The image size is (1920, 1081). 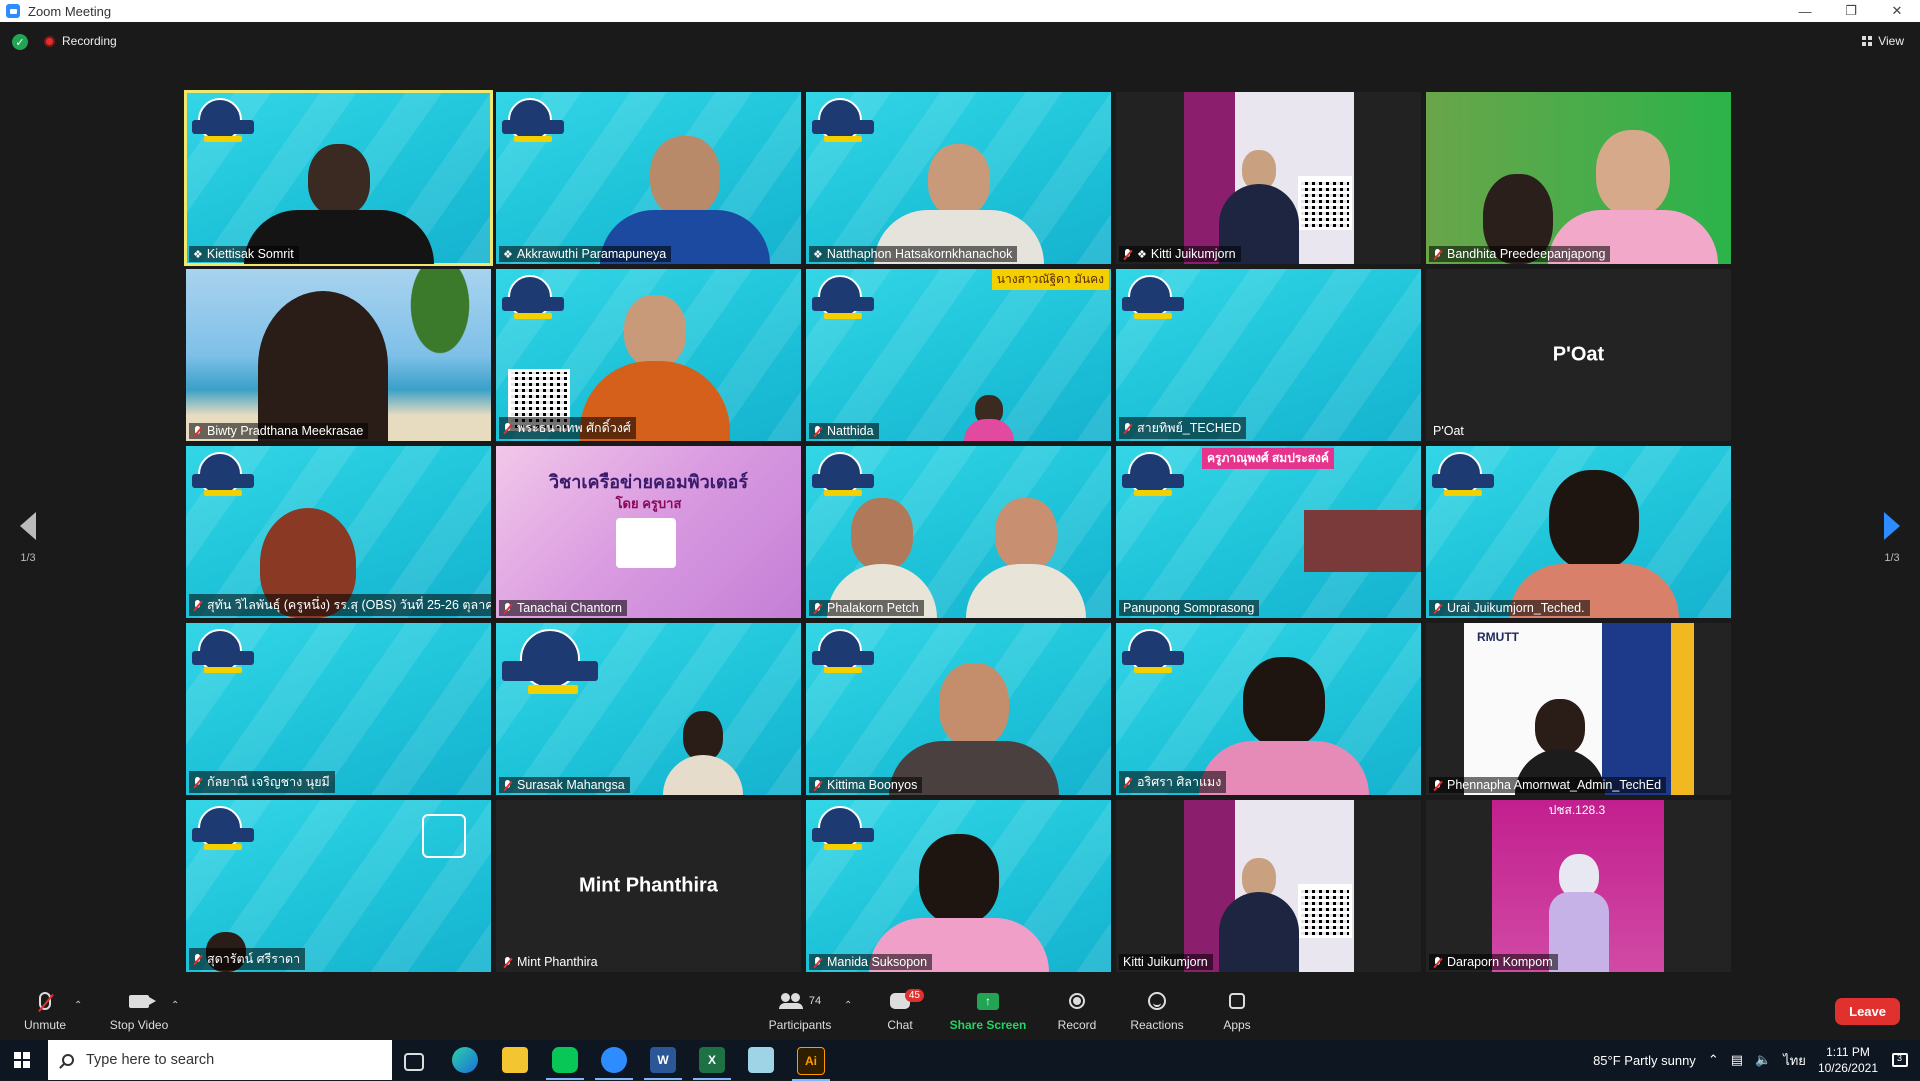 What do you see at coordinates (563, 608) in the screenshot?
I see `participant-name-tag: Tanachai Chantorn` at bounding box center [563, 608].